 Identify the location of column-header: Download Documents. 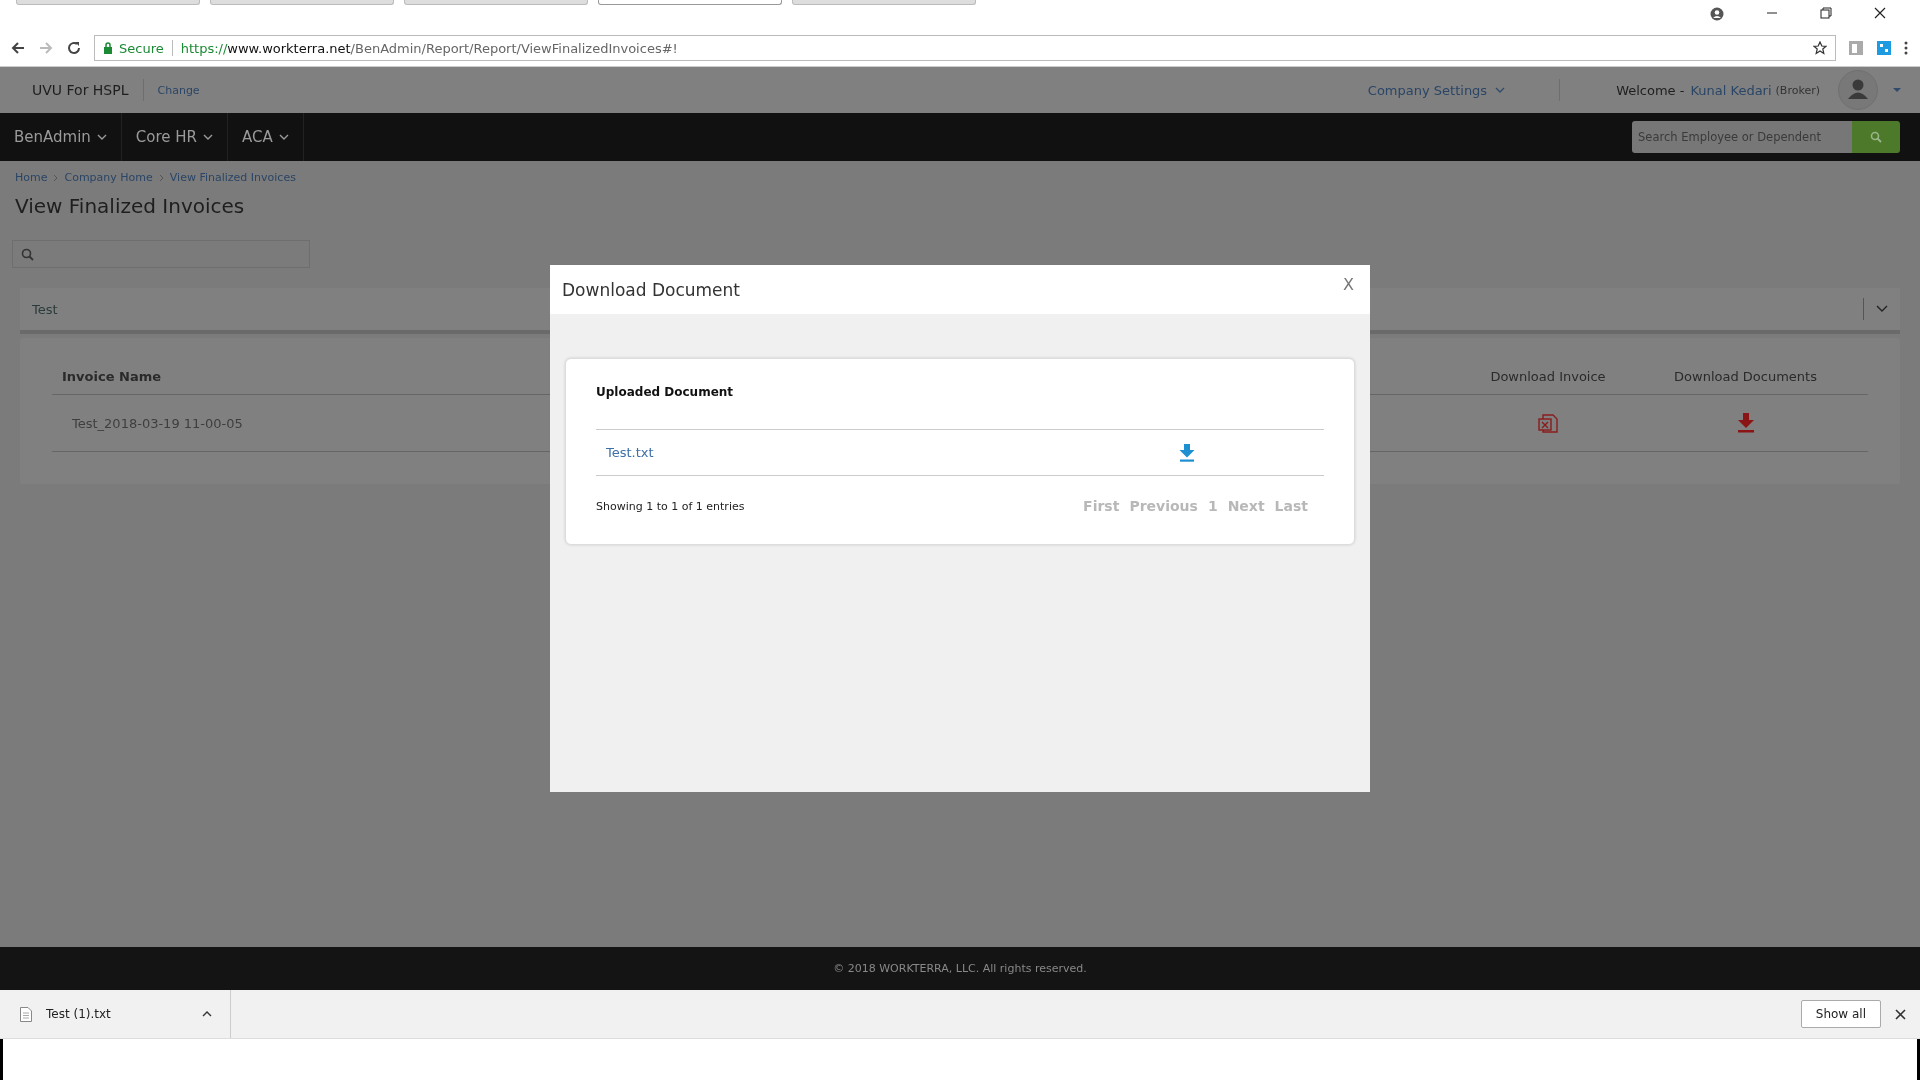
(1745, 376).